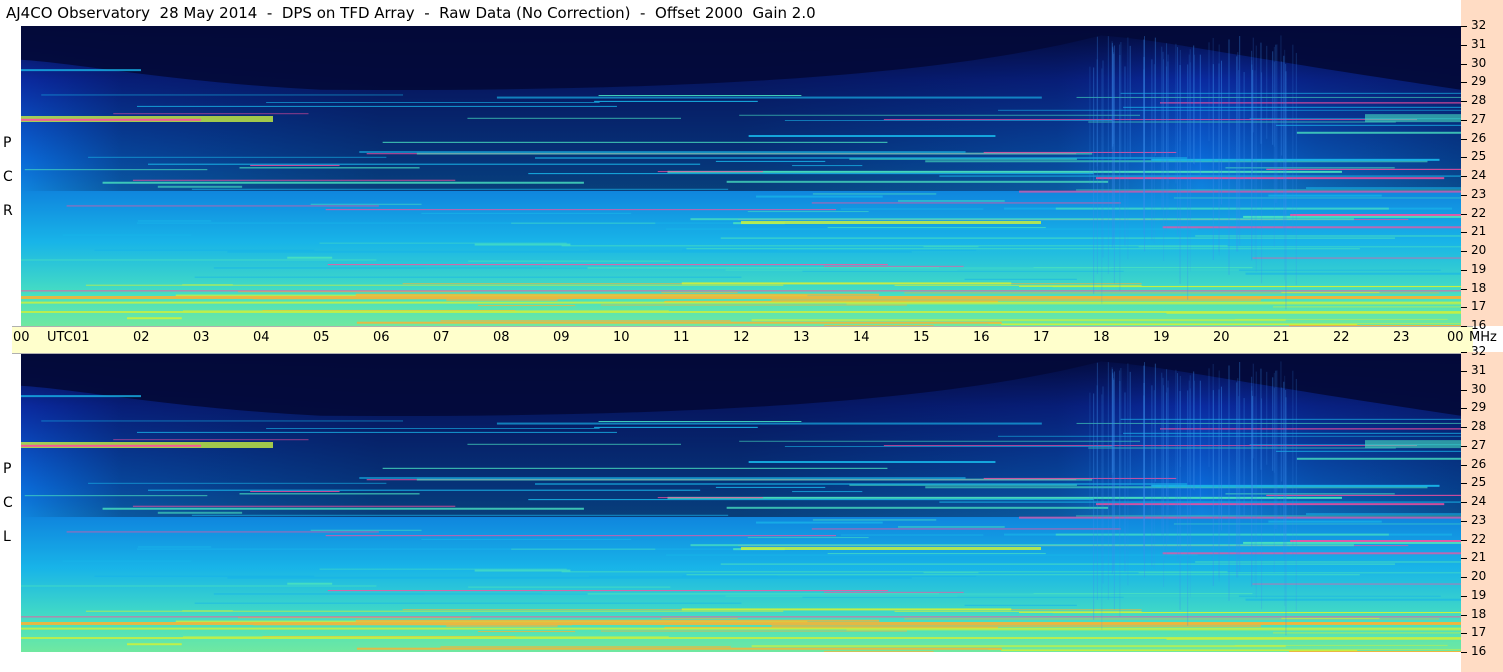 Image resolution: width=1503 pixels, height=672 pixels. Describe the element at coordinates (561, 337) in the screenshot. I see `time-tick-label: 09` at that location.